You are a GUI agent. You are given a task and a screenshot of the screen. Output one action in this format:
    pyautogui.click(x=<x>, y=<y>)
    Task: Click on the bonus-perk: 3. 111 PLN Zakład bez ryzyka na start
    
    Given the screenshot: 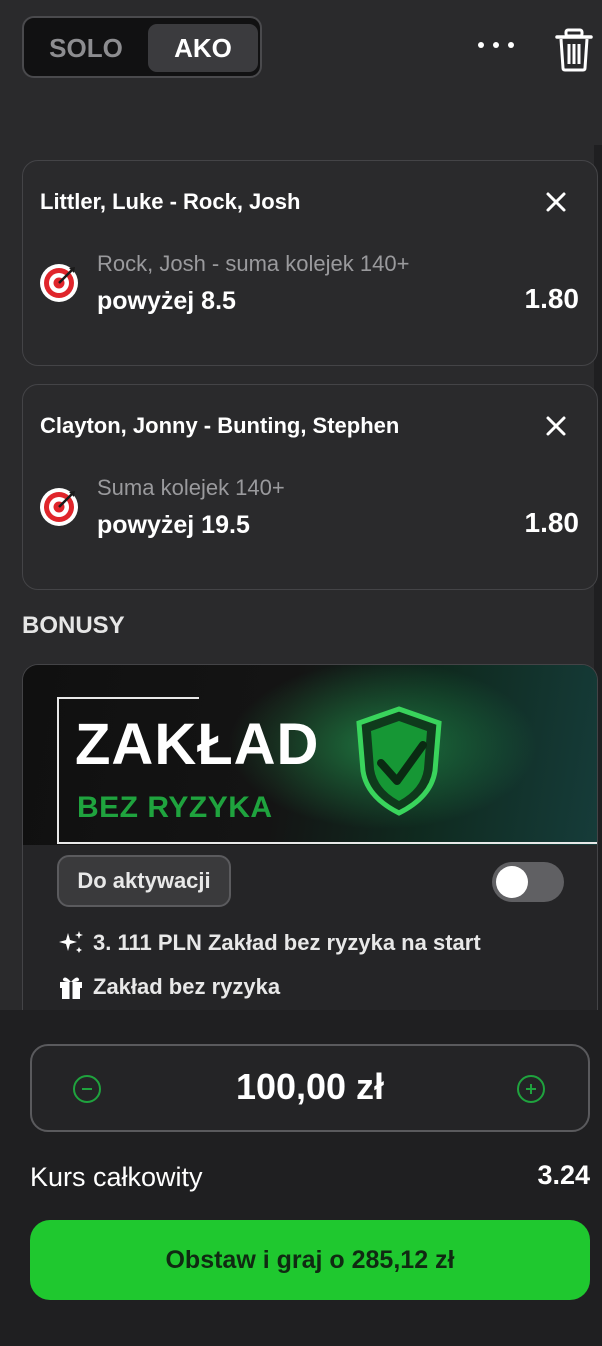 What is the action you would take?
    pyautogui.click(x=269, y=943)
    